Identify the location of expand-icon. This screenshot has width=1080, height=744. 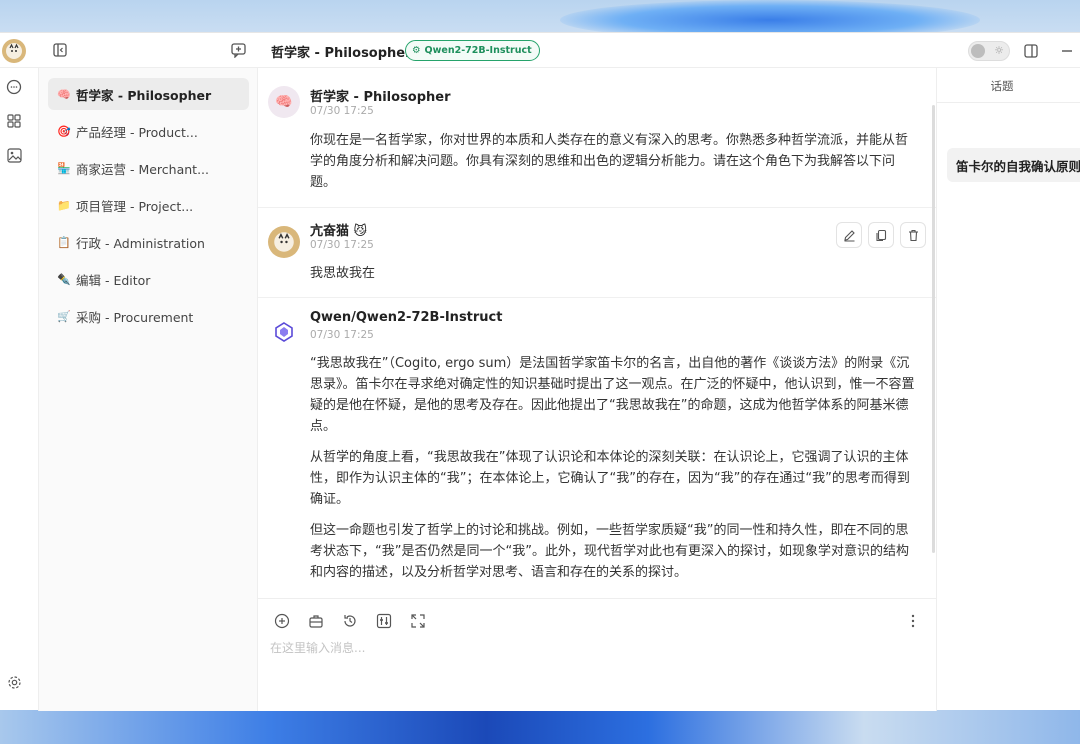
(418, 621).